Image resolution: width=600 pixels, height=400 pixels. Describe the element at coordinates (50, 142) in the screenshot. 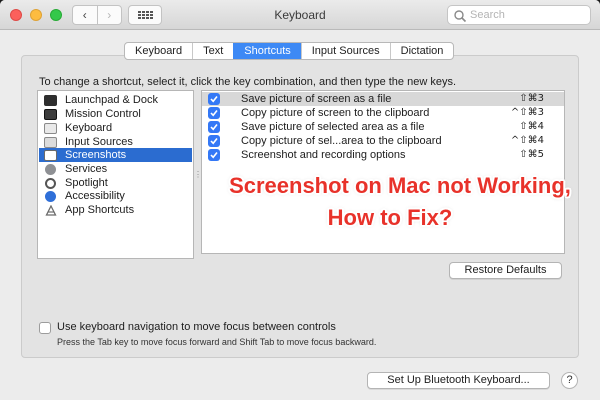

I see `input-sources-icon` at that location.